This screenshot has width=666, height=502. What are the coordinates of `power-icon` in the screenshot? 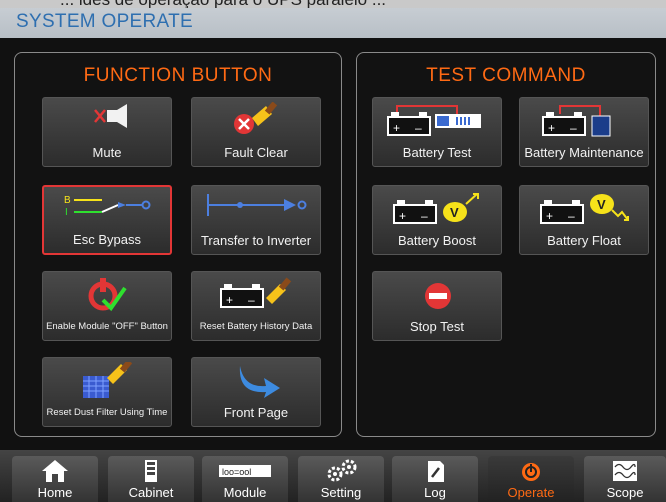 It's located at (531, 472).